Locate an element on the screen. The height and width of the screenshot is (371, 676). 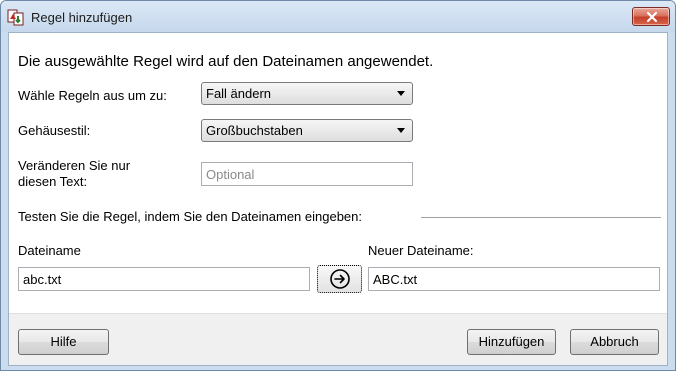
only-text-label-line2: diesen Text: is located at coordinates (53, 181).